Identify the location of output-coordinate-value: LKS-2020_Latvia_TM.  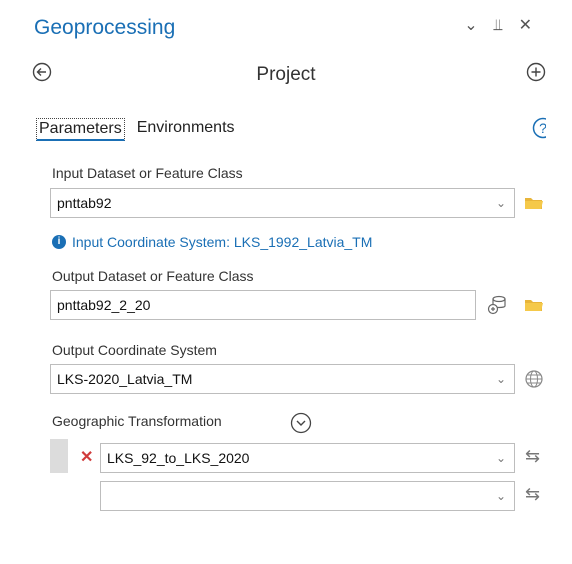
(125, 379).